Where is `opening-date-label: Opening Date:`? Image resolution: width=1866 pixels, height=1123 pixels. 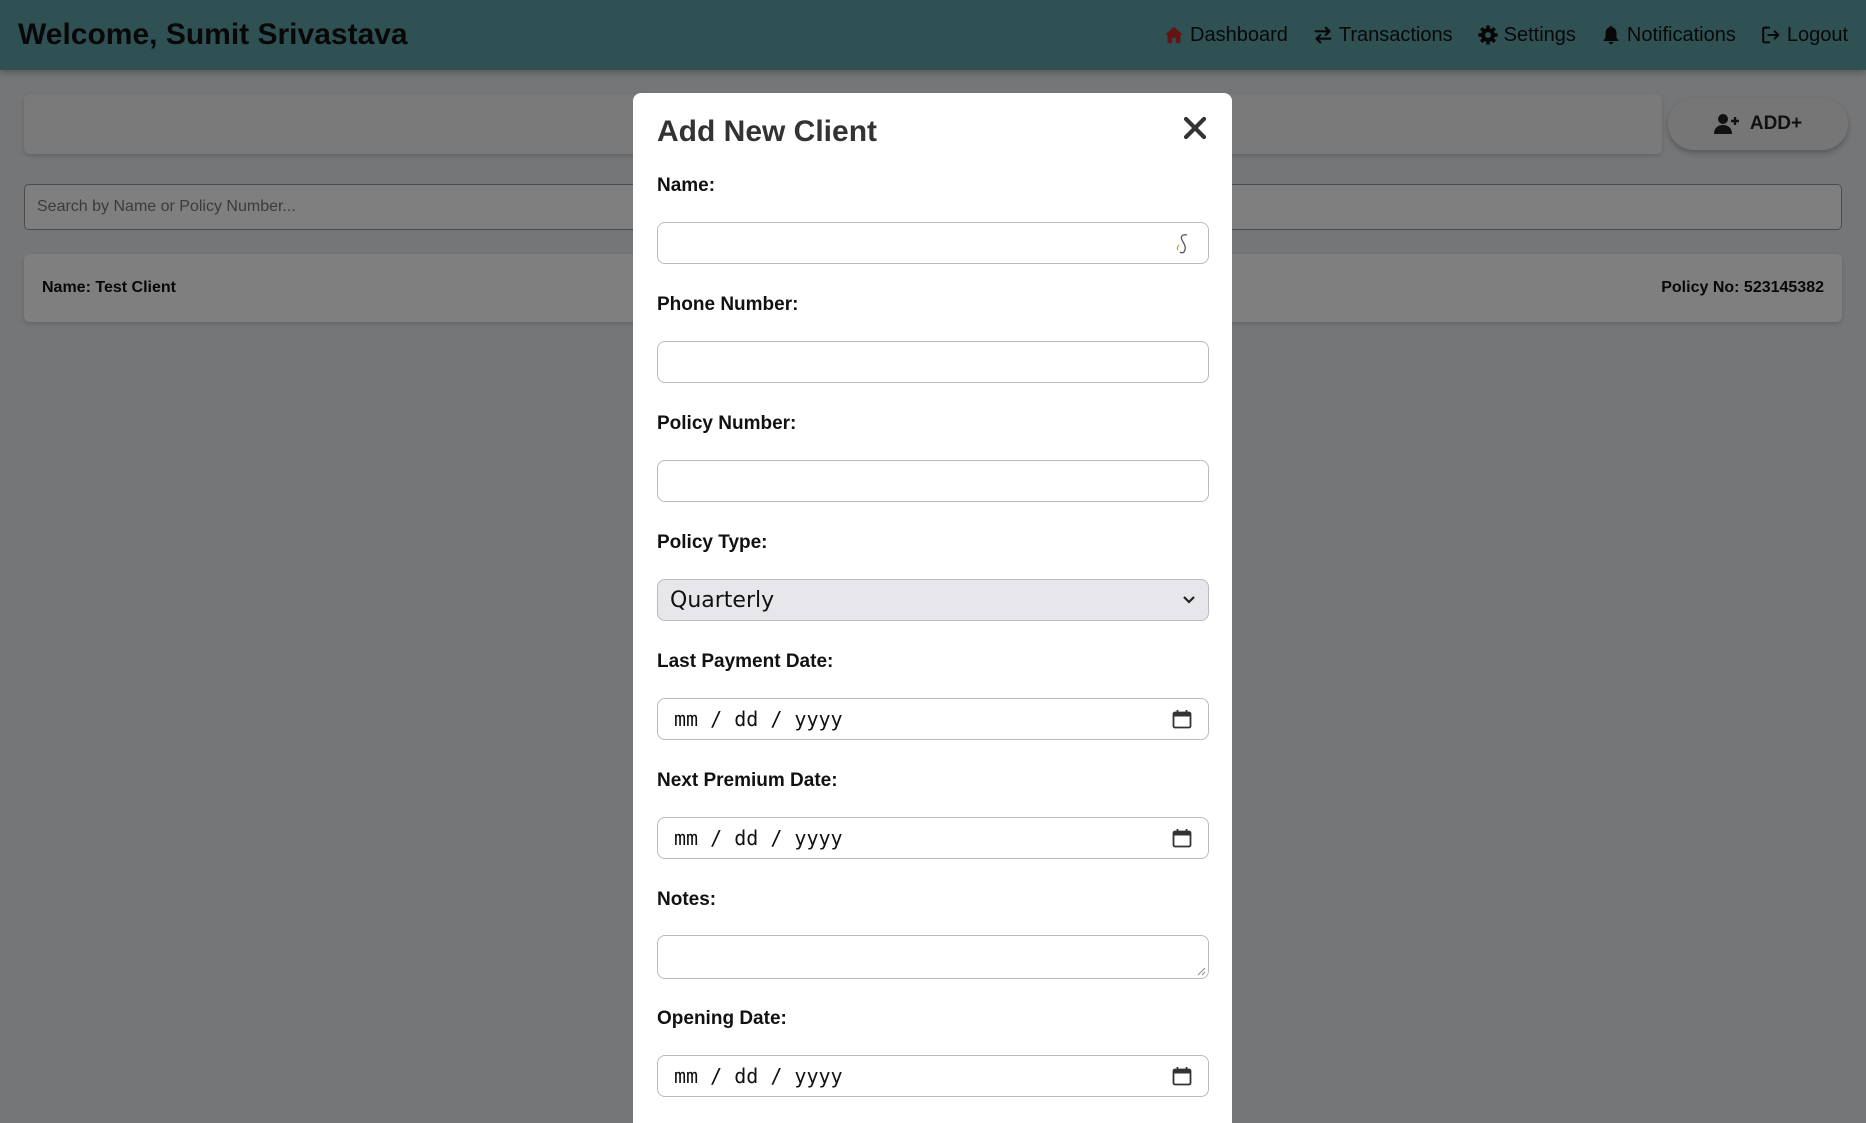 opening-date-label: Opening Date: is located at coordinates (722, 1018).